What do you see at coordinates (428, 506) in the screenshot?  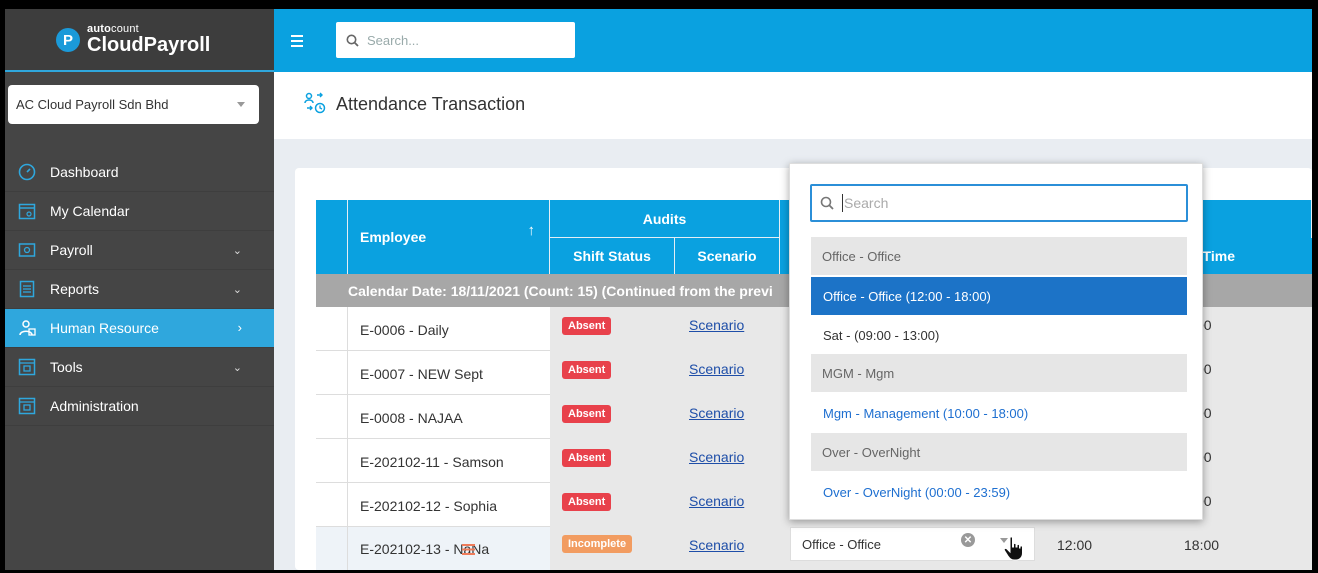 I see `employee-name: E-202102-12 - Sophia` at bounding box center [428, 506].